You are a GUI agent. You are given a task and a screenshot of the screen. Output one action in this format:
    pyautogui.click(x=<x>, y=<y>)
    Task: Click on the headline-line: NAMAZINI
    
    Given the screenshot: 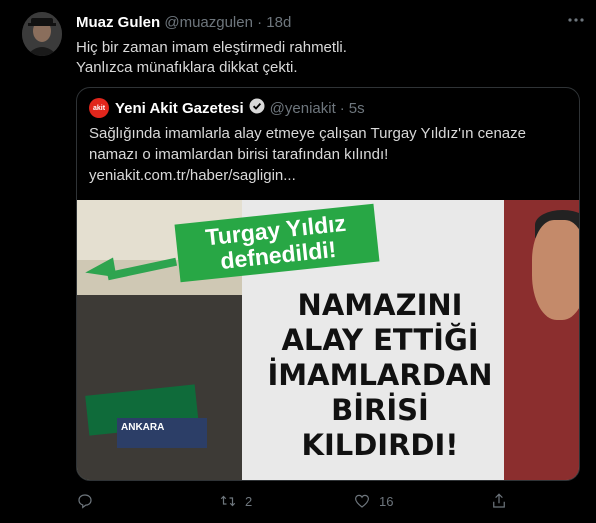 What is the action you would take?
    pyautogui.click(x=380, y=305)
    